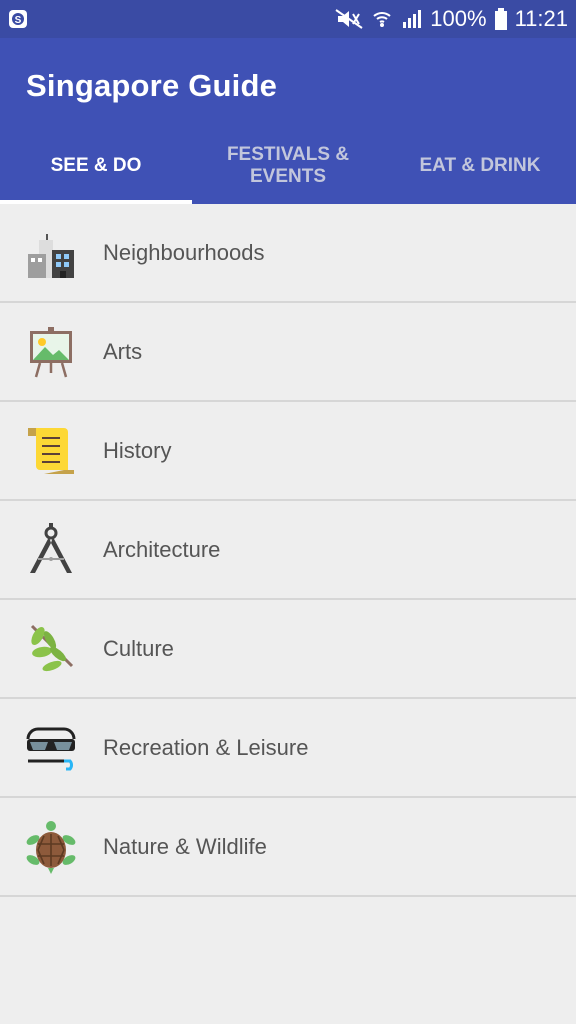  I want to click on list-item-nature-and-wildlife: Nature & Wildlife, so click(288, 847).